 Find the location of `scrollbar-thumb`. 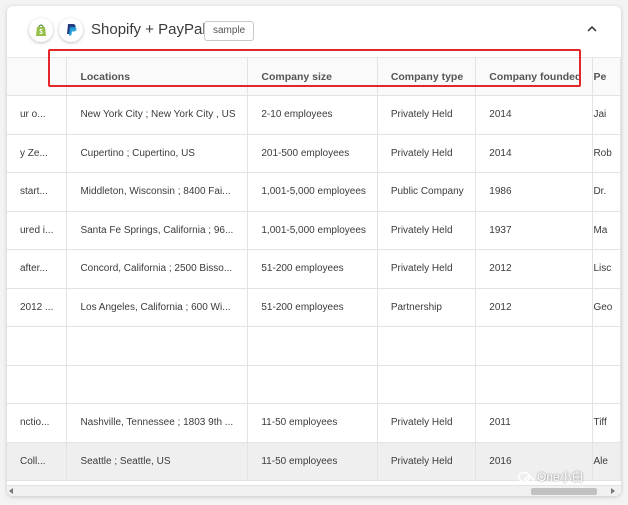

scrollbar-thumb is located at coordinates (564, 491).